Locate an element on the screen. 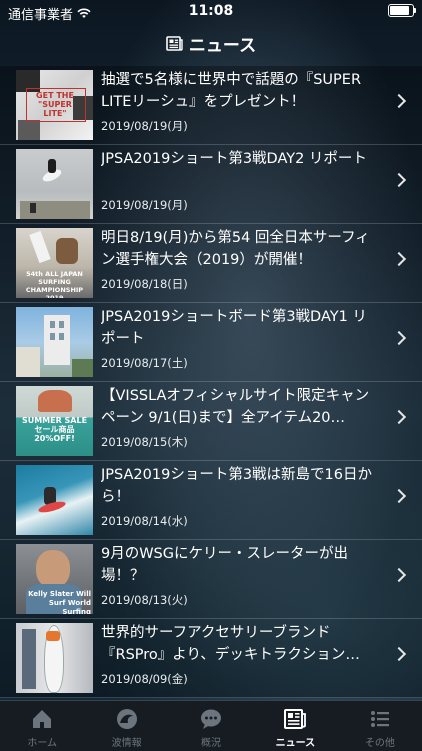  tab-label: 波情報 is located at coordinates (126, 743).